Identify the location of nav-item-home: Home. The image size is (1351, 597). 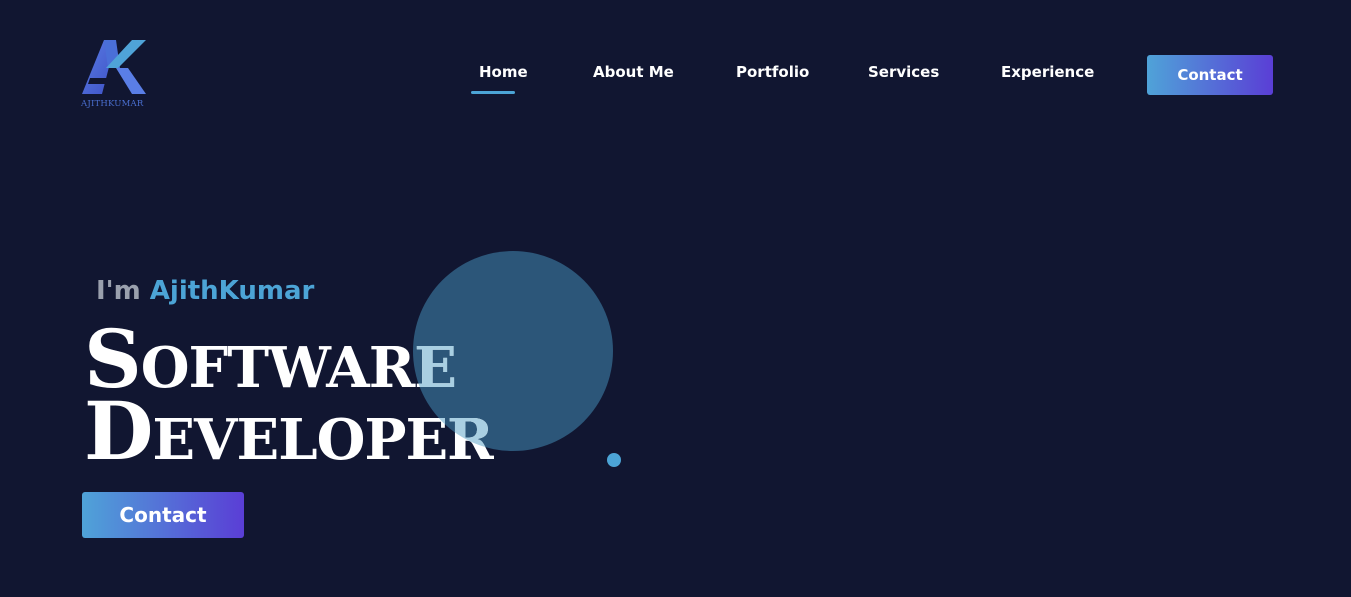
(503, 72).